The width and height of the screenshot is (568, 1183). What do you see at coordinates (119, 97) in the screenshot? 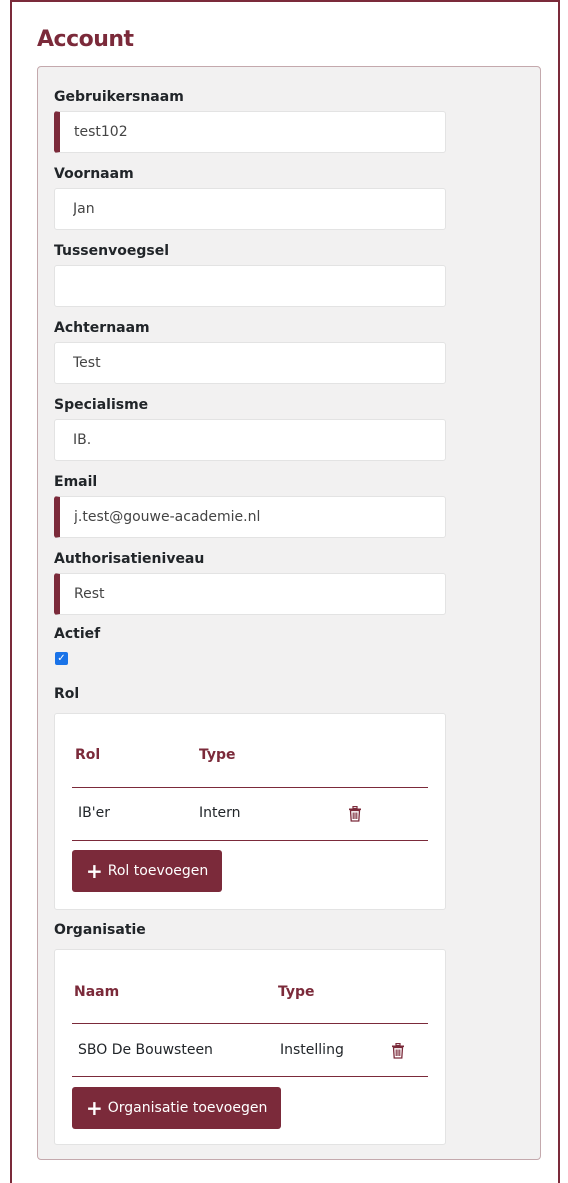
I see `username-label: Gebruikersnaam` at bounding box center [119, 97].